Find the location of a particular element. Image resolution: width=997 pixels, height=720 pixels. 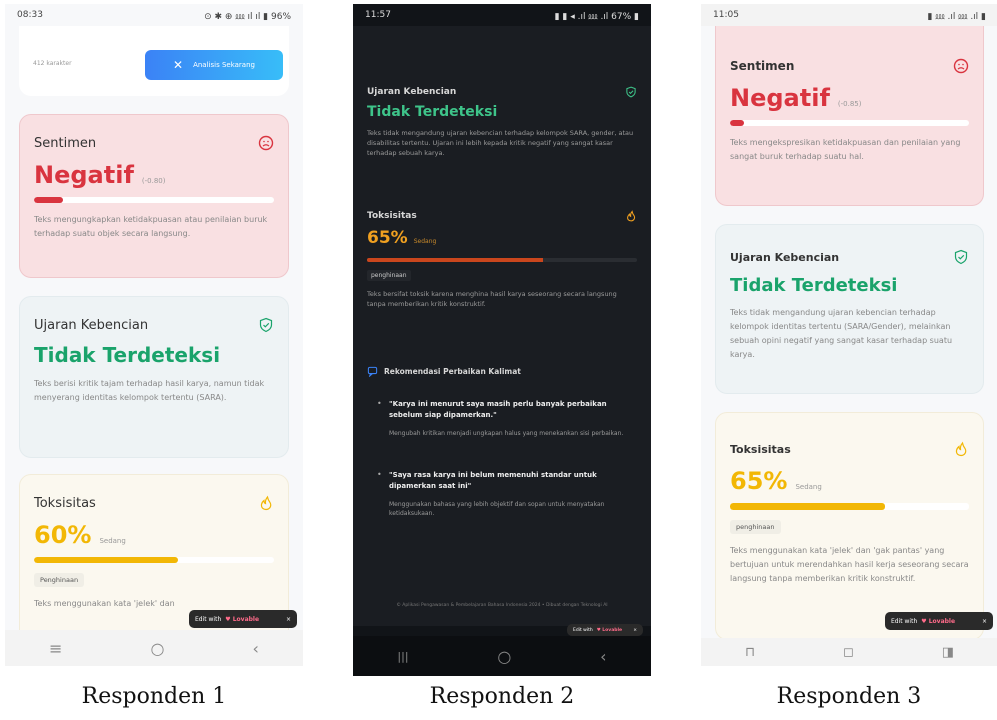

sparkle-icon: ✕ is located at coordinates (178, 65).